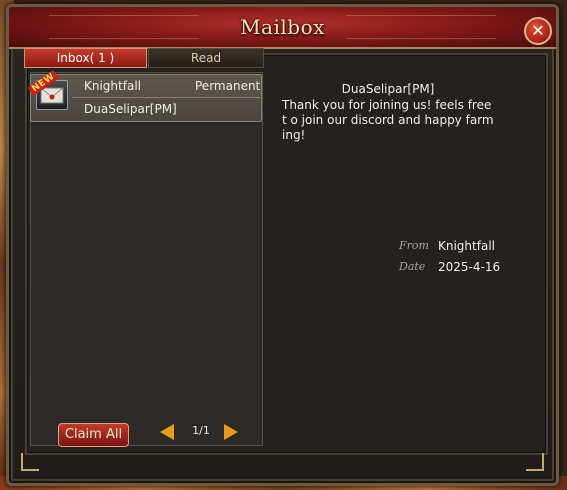 The image size is (567, 490). What do you see at coordinates (469, 267) in the screenshot?
I see `date-value: 2025-4-16` at bounding box center [469, 267].